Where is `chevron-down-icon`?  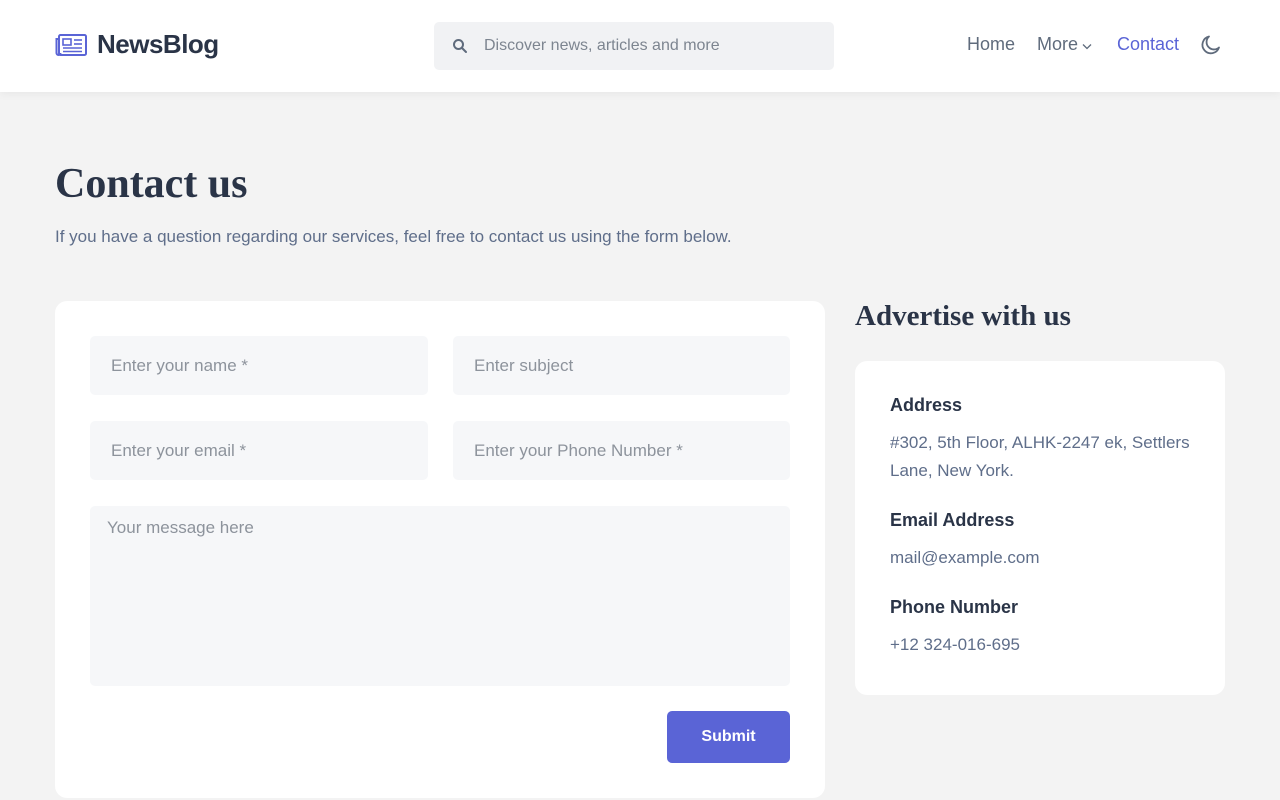
chevron-down-icon is located at coordinates (1087, 47).